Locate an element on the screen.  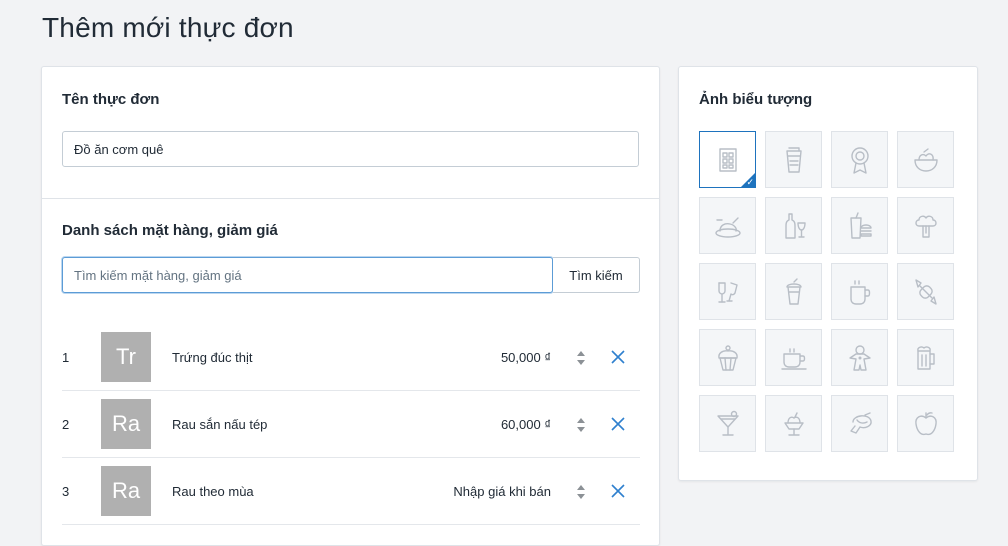
toast-glasses-icon is located at coordinates (728, 292).